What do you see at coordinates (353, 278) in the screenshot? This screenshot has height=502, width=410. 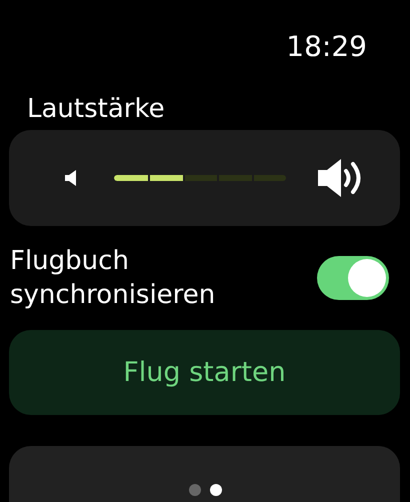 I see `toggle-switch` at bounding box center [353, 278].